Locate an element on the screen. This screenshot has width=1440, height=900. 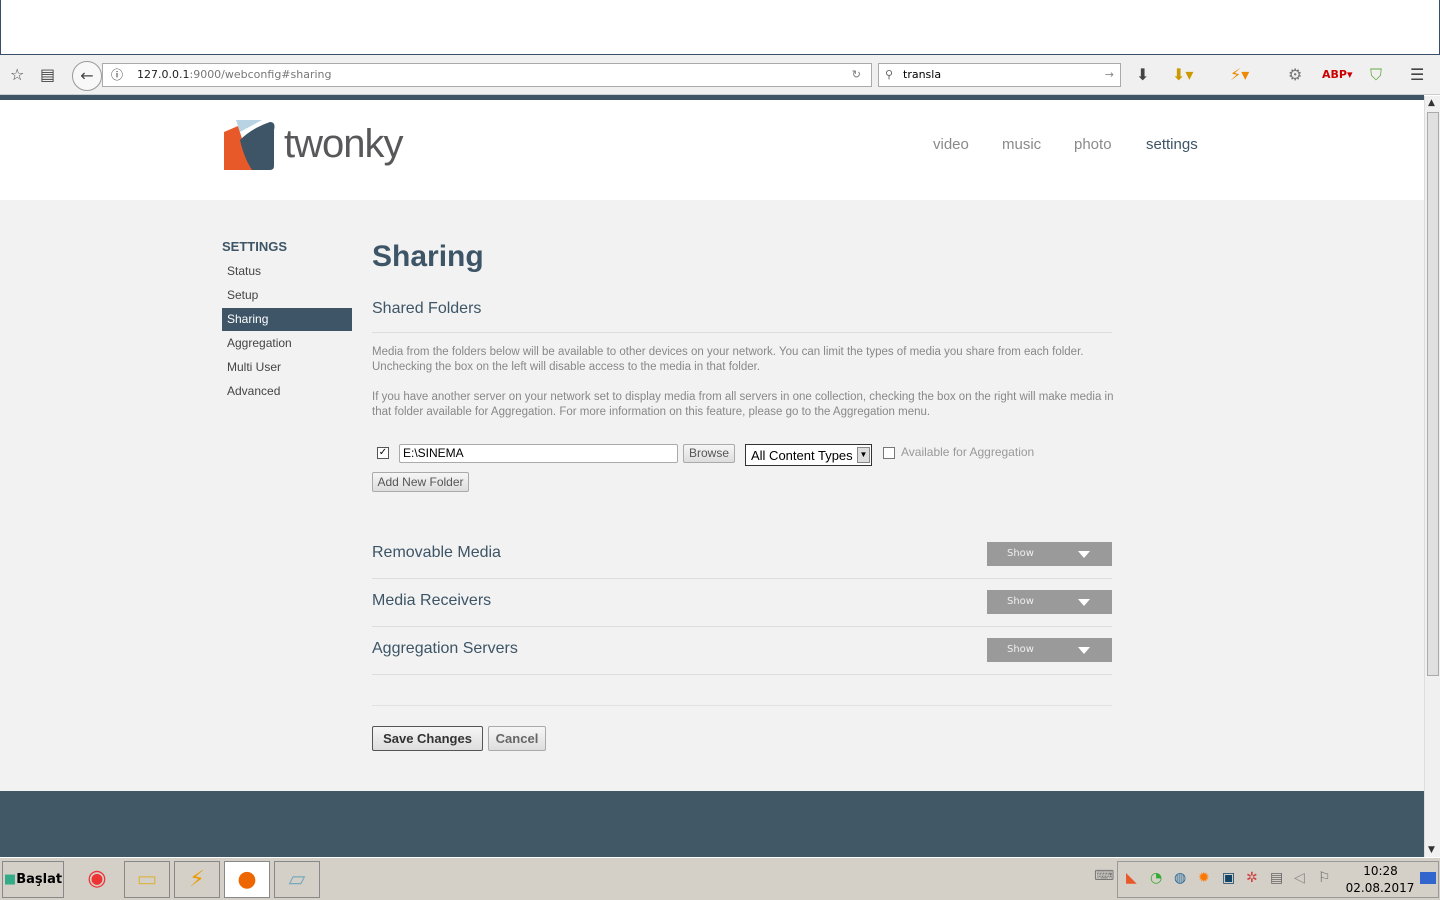
nav-photo: photo is located at coordinates (1093, 144).